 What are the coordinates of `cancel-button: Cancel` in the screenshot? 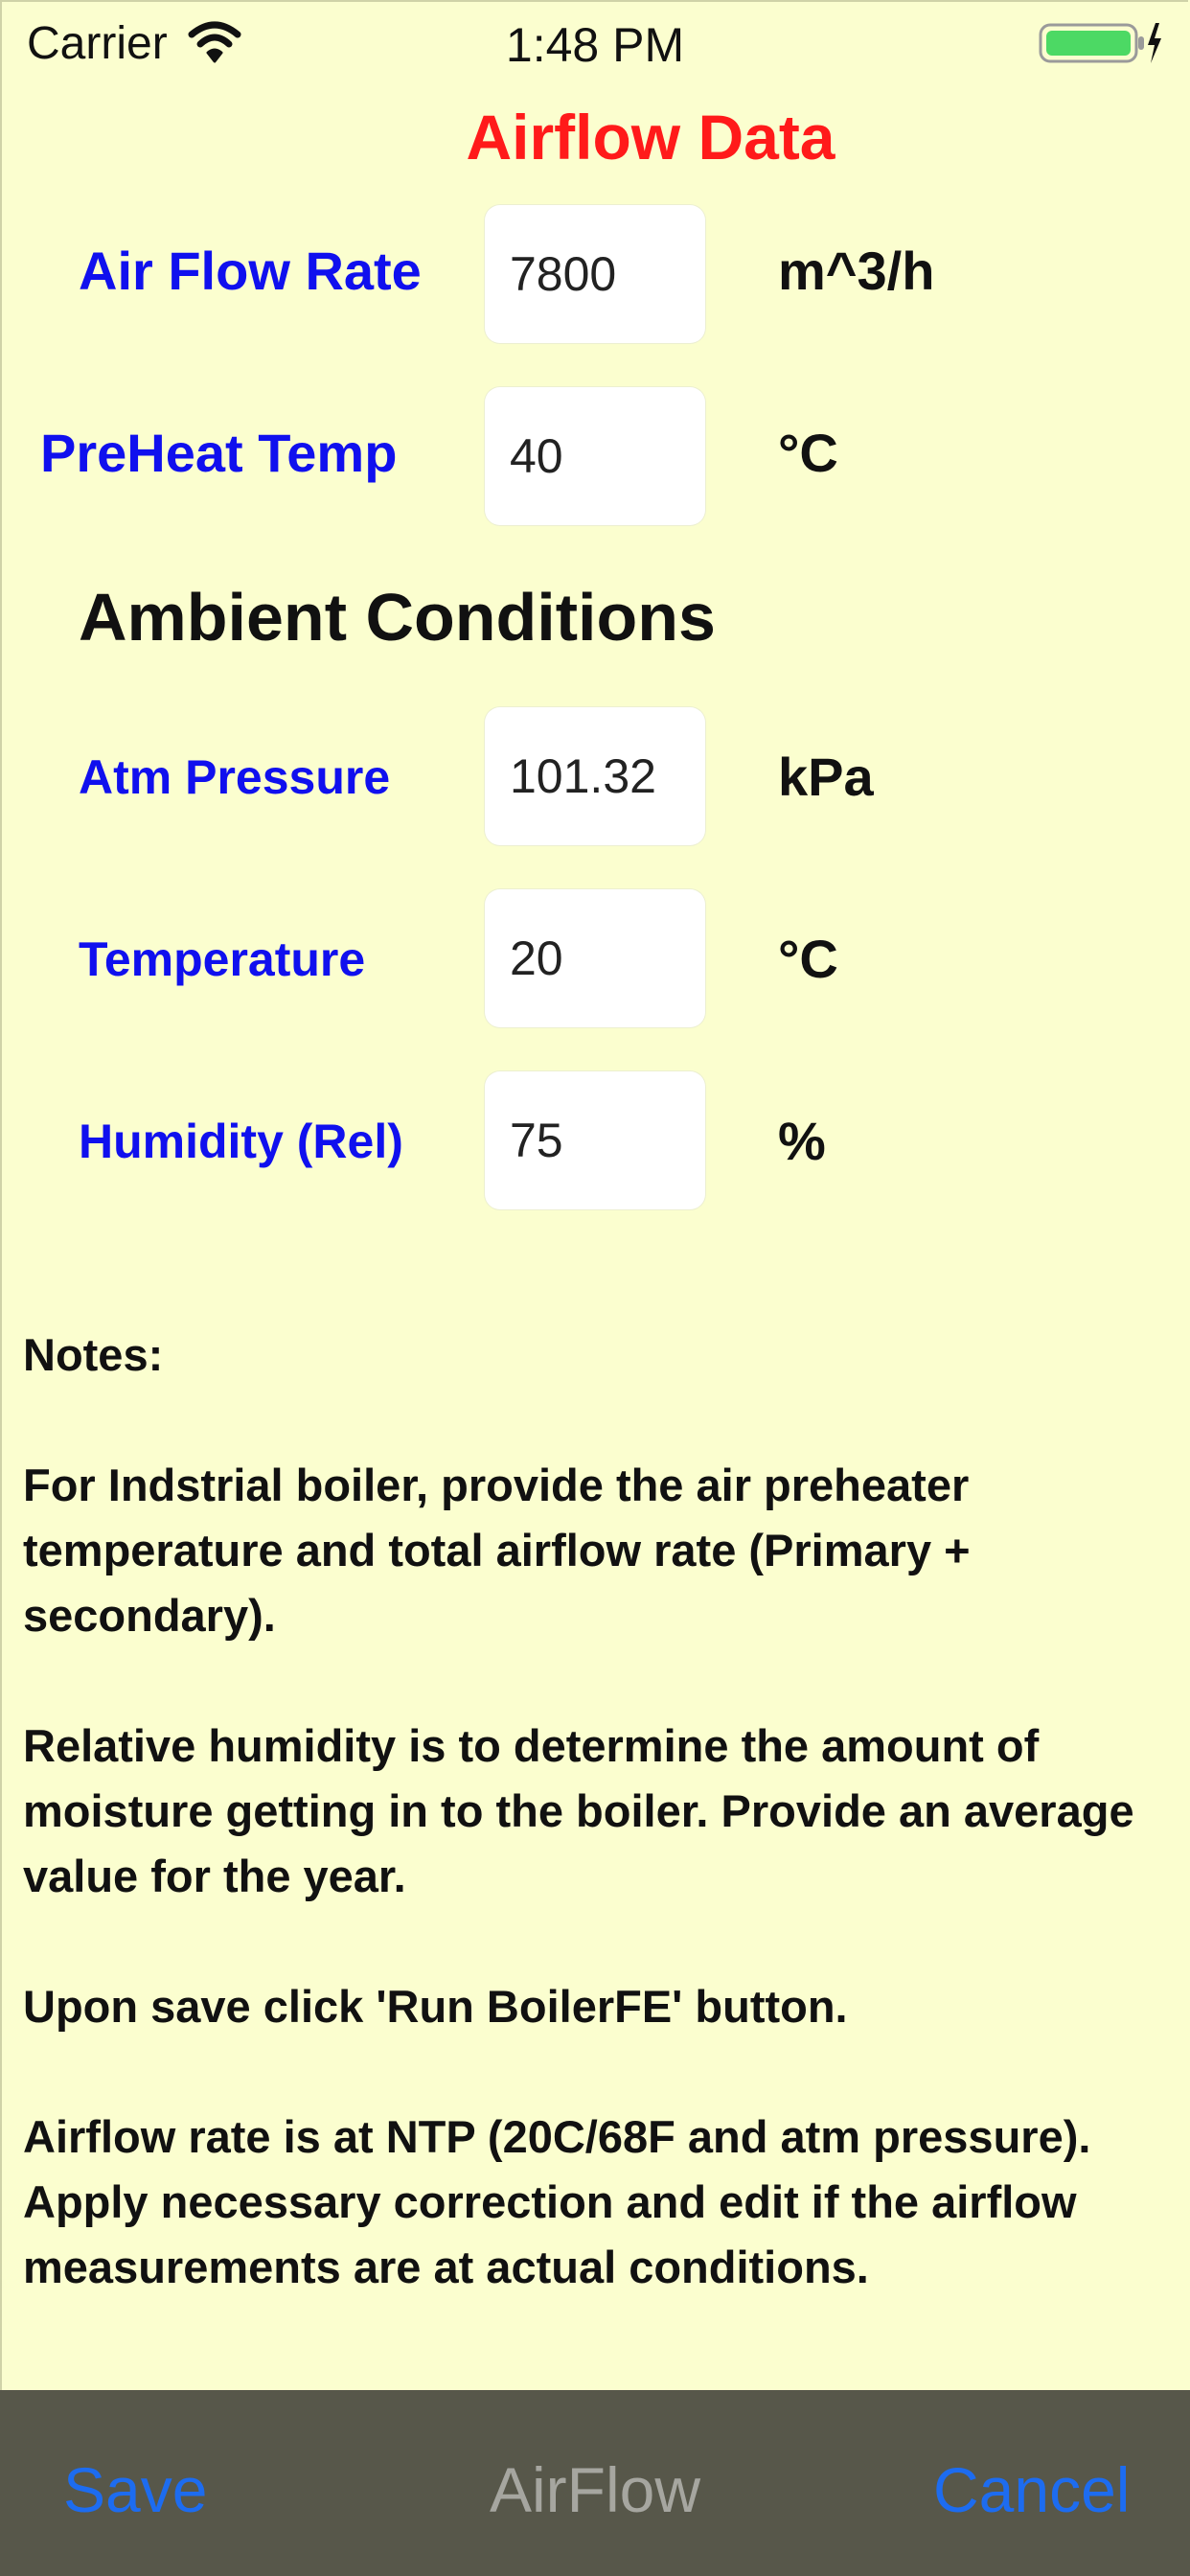 It's located at (1032, 2489).